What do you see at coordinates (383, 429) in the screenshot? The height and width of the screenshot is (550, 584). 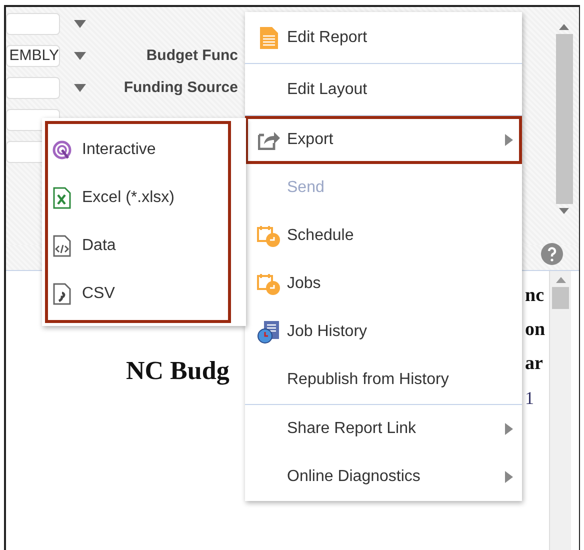 I see `menu-item: Share Report Link` at bounding box center [383, 429].